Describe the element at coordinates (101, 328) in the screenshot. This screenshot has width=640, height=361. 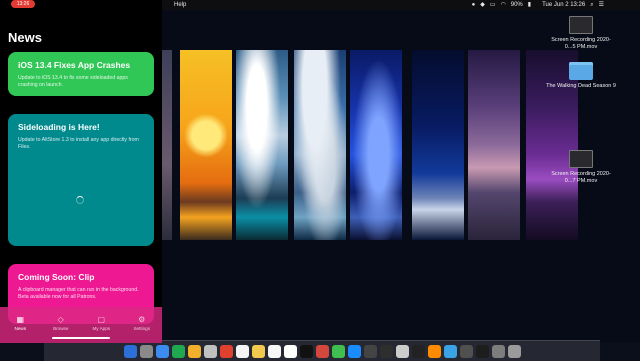
I see `tab-label: My Apps` at that location.